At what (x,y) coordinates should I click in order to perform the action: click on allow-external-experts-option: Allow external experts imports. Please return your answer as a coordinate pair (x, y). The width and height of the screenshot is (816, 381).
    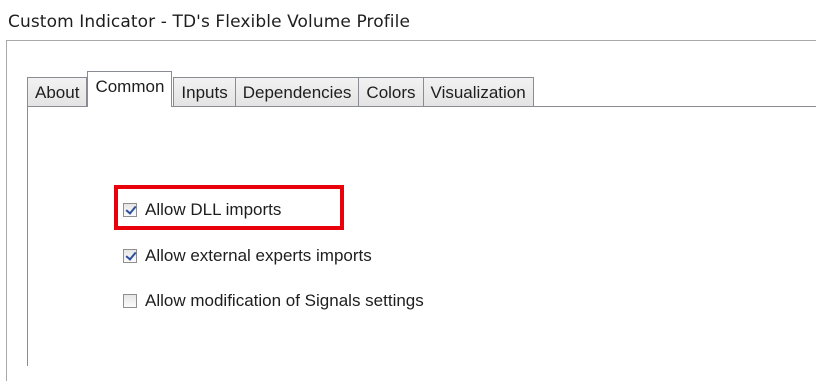
    Looking at the image, I should click on (247, 256).